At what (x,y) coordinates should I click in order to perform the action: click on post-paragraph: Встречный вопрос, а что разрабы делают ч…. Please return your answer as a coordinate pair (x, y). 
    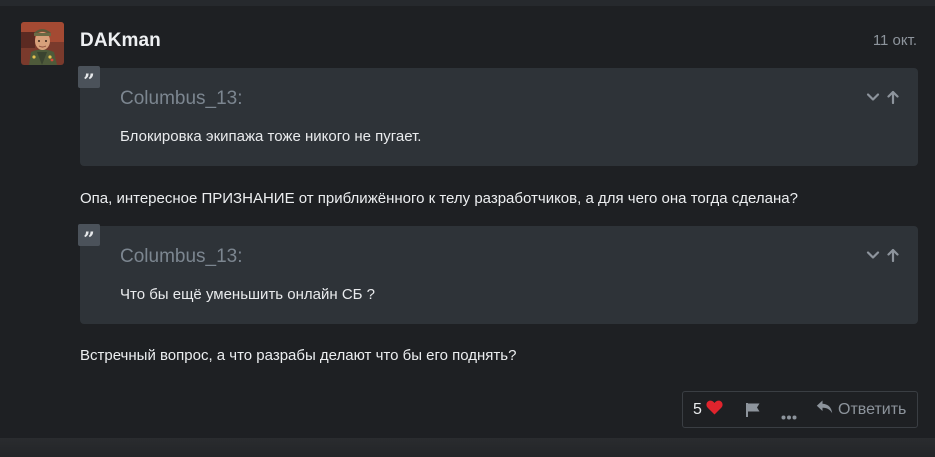
    Looking at the image, I should click on (298, 355).